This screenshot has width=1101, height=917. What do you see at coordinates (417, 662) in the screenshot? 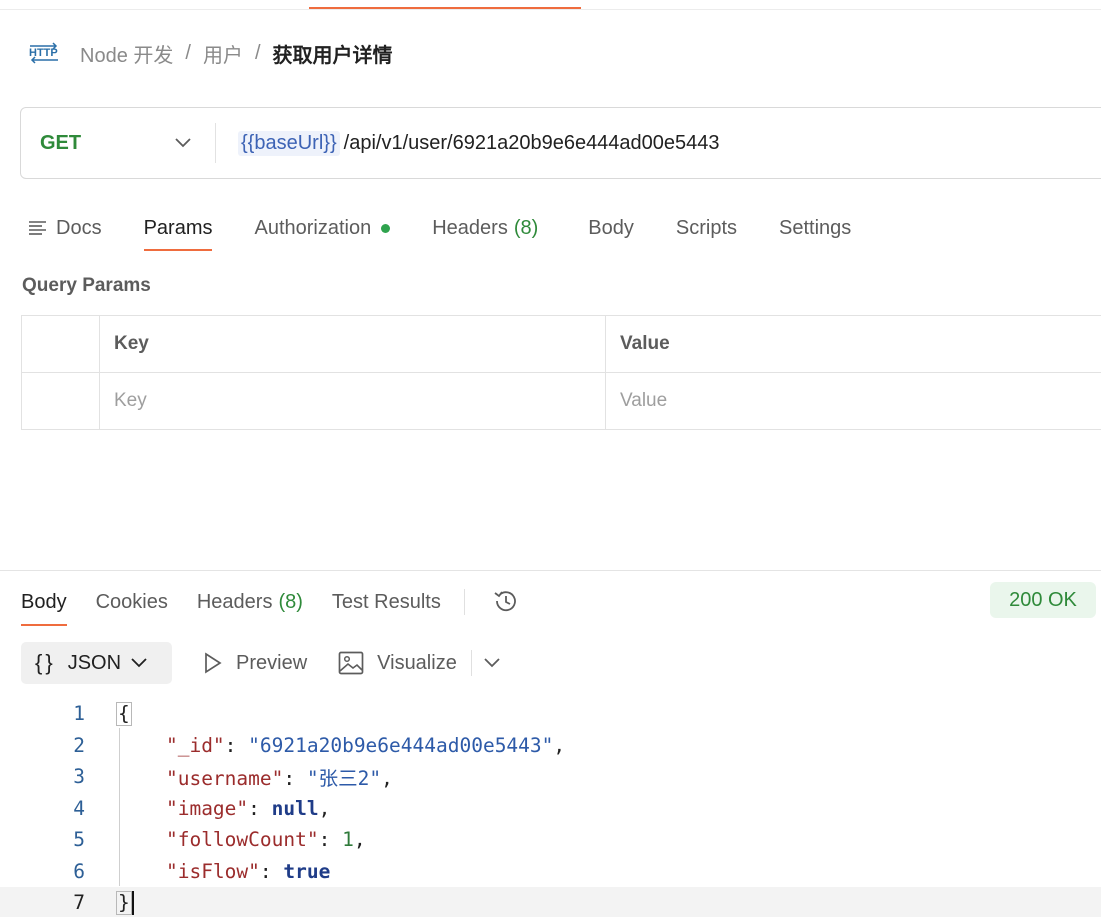
I see `visualize-label: Visualize` at bounding box center [417, 662].